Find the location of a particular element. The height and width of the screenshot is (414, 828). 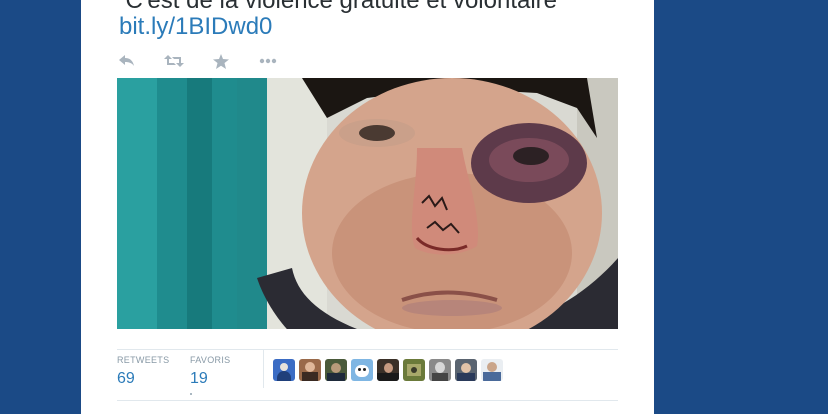

stats-vertical-divider is located at coordinates (263, 369).